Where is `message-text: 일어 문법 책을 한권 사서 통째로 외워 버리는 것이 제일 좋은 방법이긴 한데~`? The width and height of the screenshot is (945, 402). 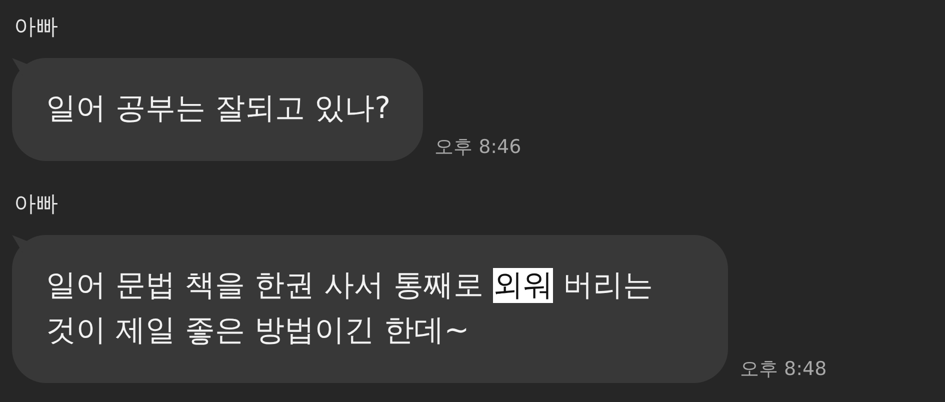
message-text: 일어 문법 책을 한권 사서 통째로 외워 버리는 것이 제일 좋은 방법이긴 한데~ is located at coordinates (350, 308).